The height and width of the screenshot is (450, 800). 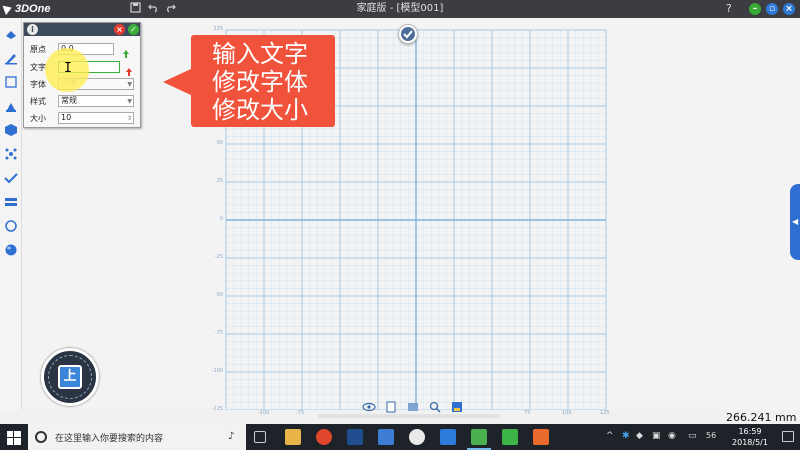 I want to click on size-row: 大小 10 ⇕, so click(x=83, y=119).